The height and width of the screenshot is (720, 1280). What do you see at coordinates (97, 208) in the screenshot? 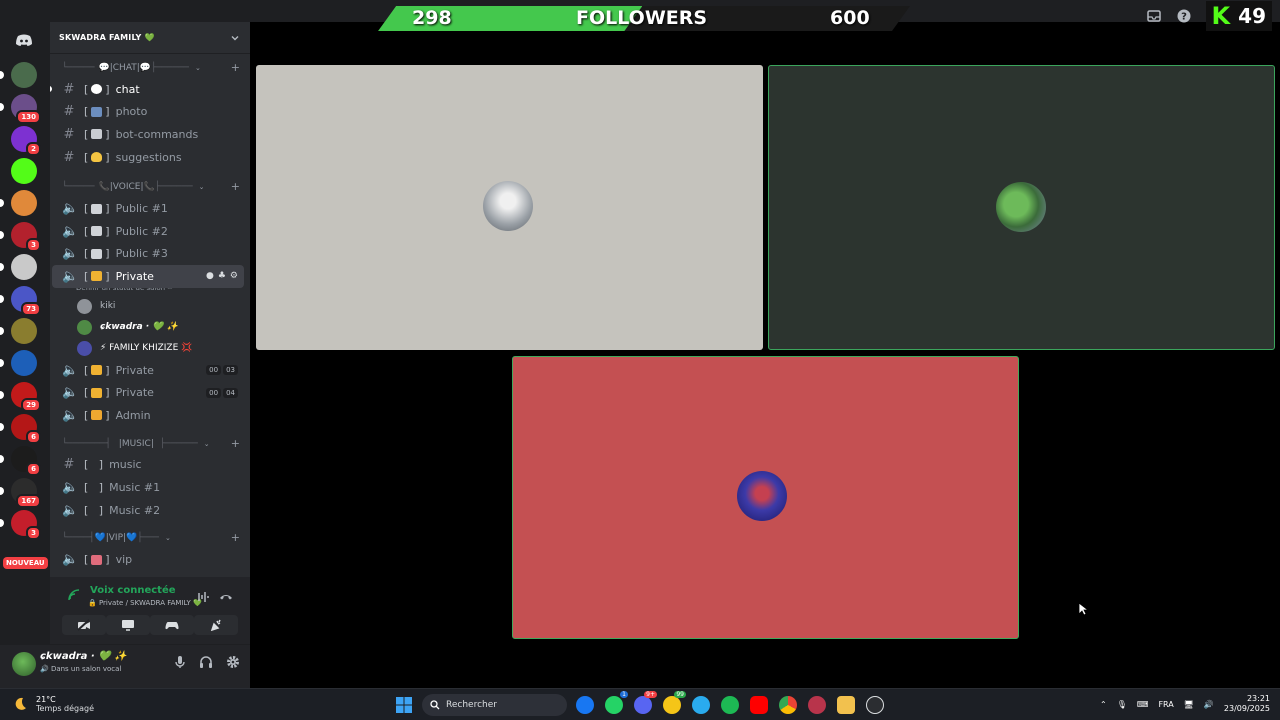
I see `loudspeaker-icon` at bounding box center [97, 208].